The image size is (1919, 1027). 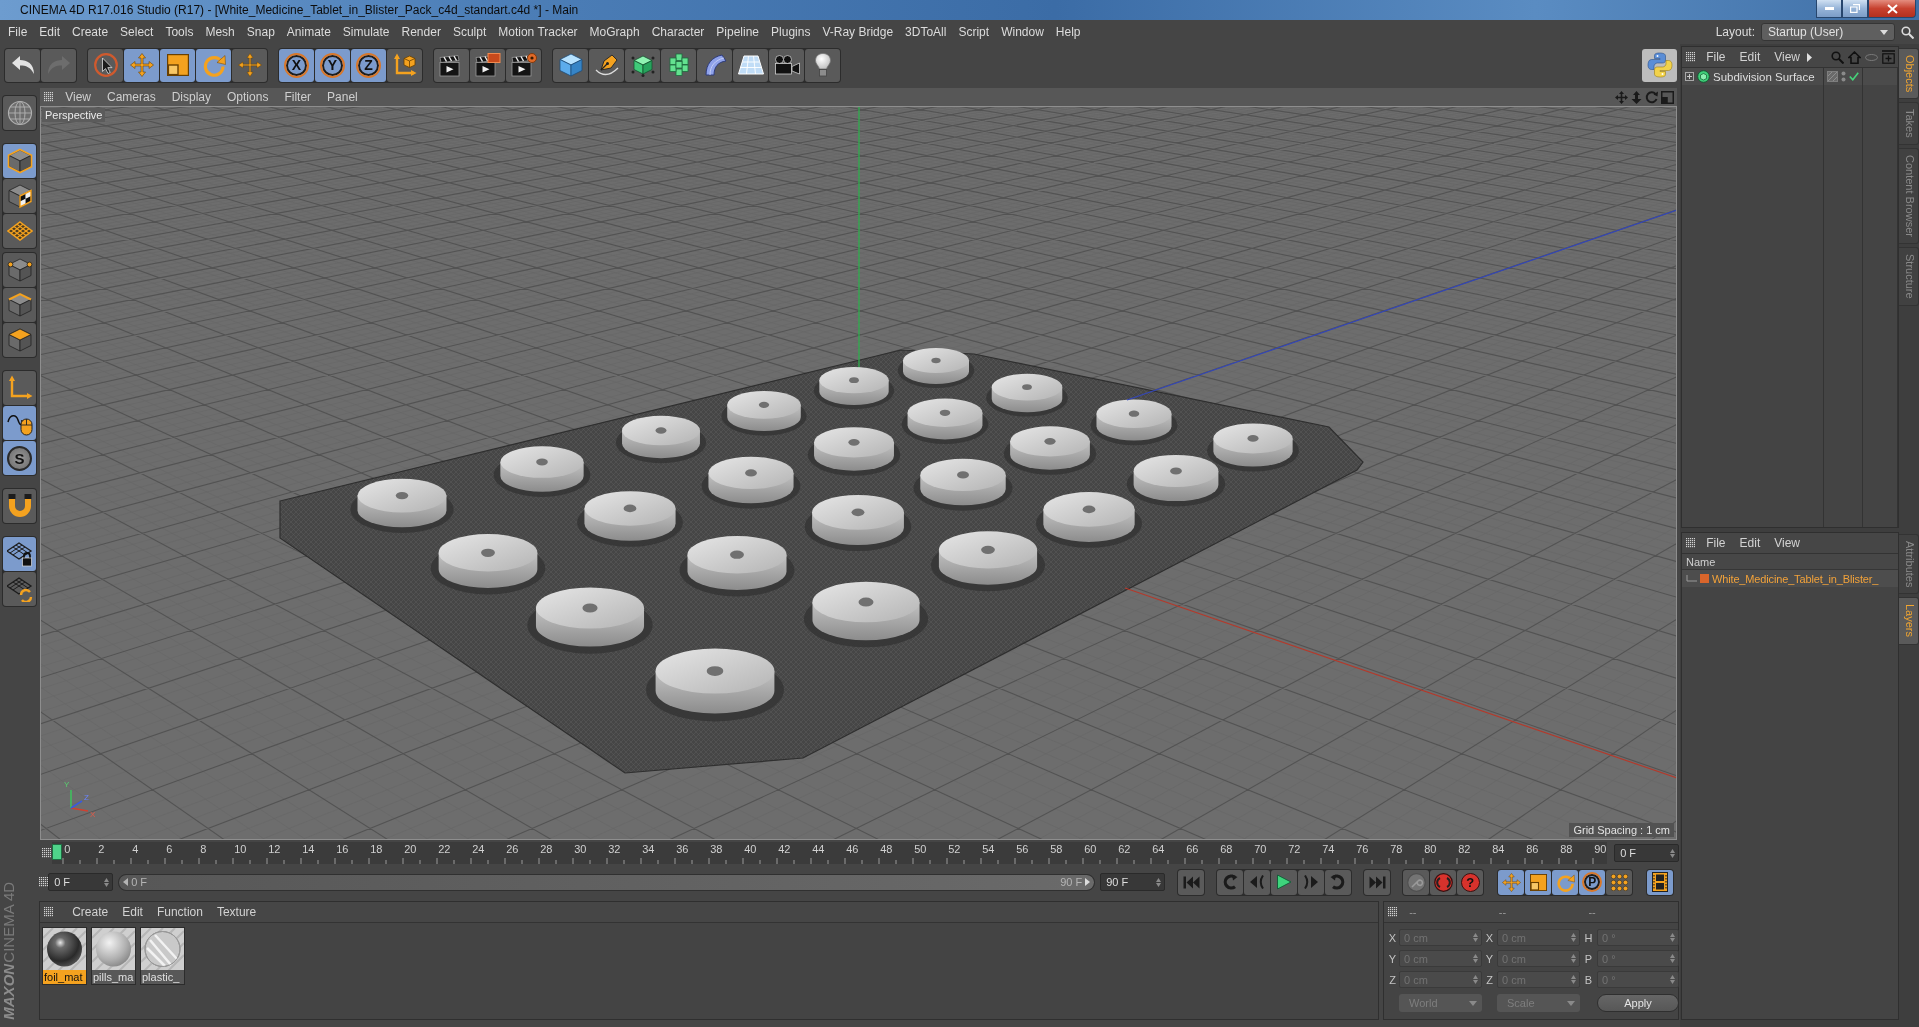 I want to click on menu-item: File, so click(x=18, y=32).